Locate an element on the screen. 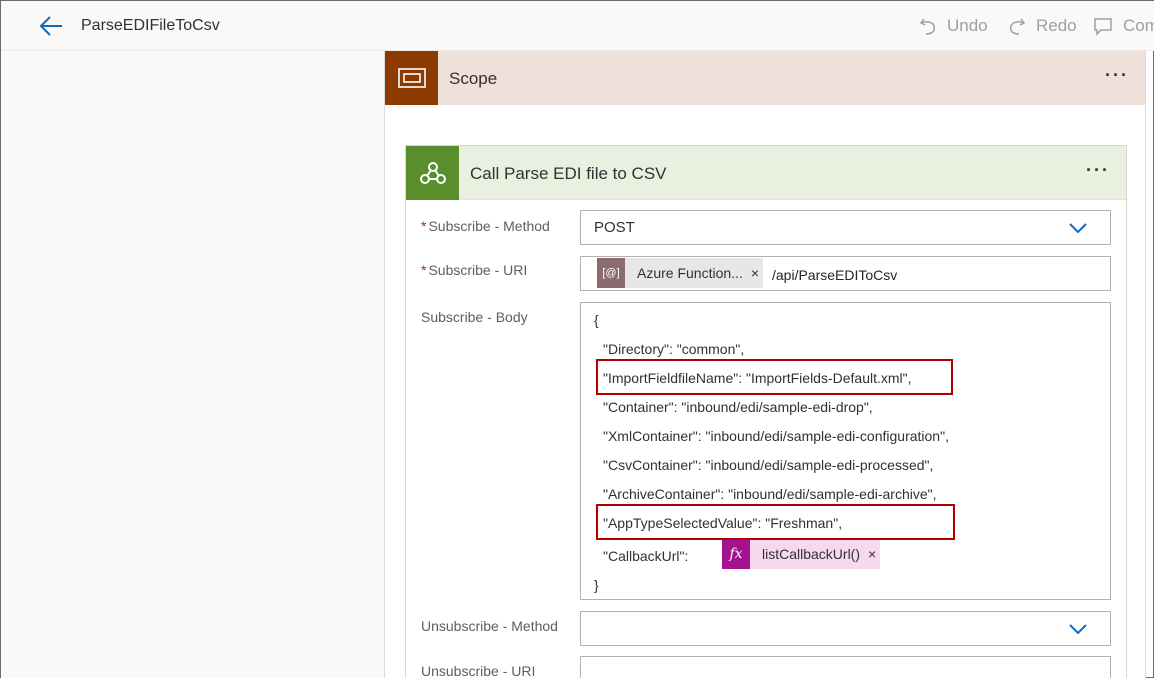 This screenshot has height=678, width=1154. subscribe-method-dropdown: POST is located at coordinates (845, 227).